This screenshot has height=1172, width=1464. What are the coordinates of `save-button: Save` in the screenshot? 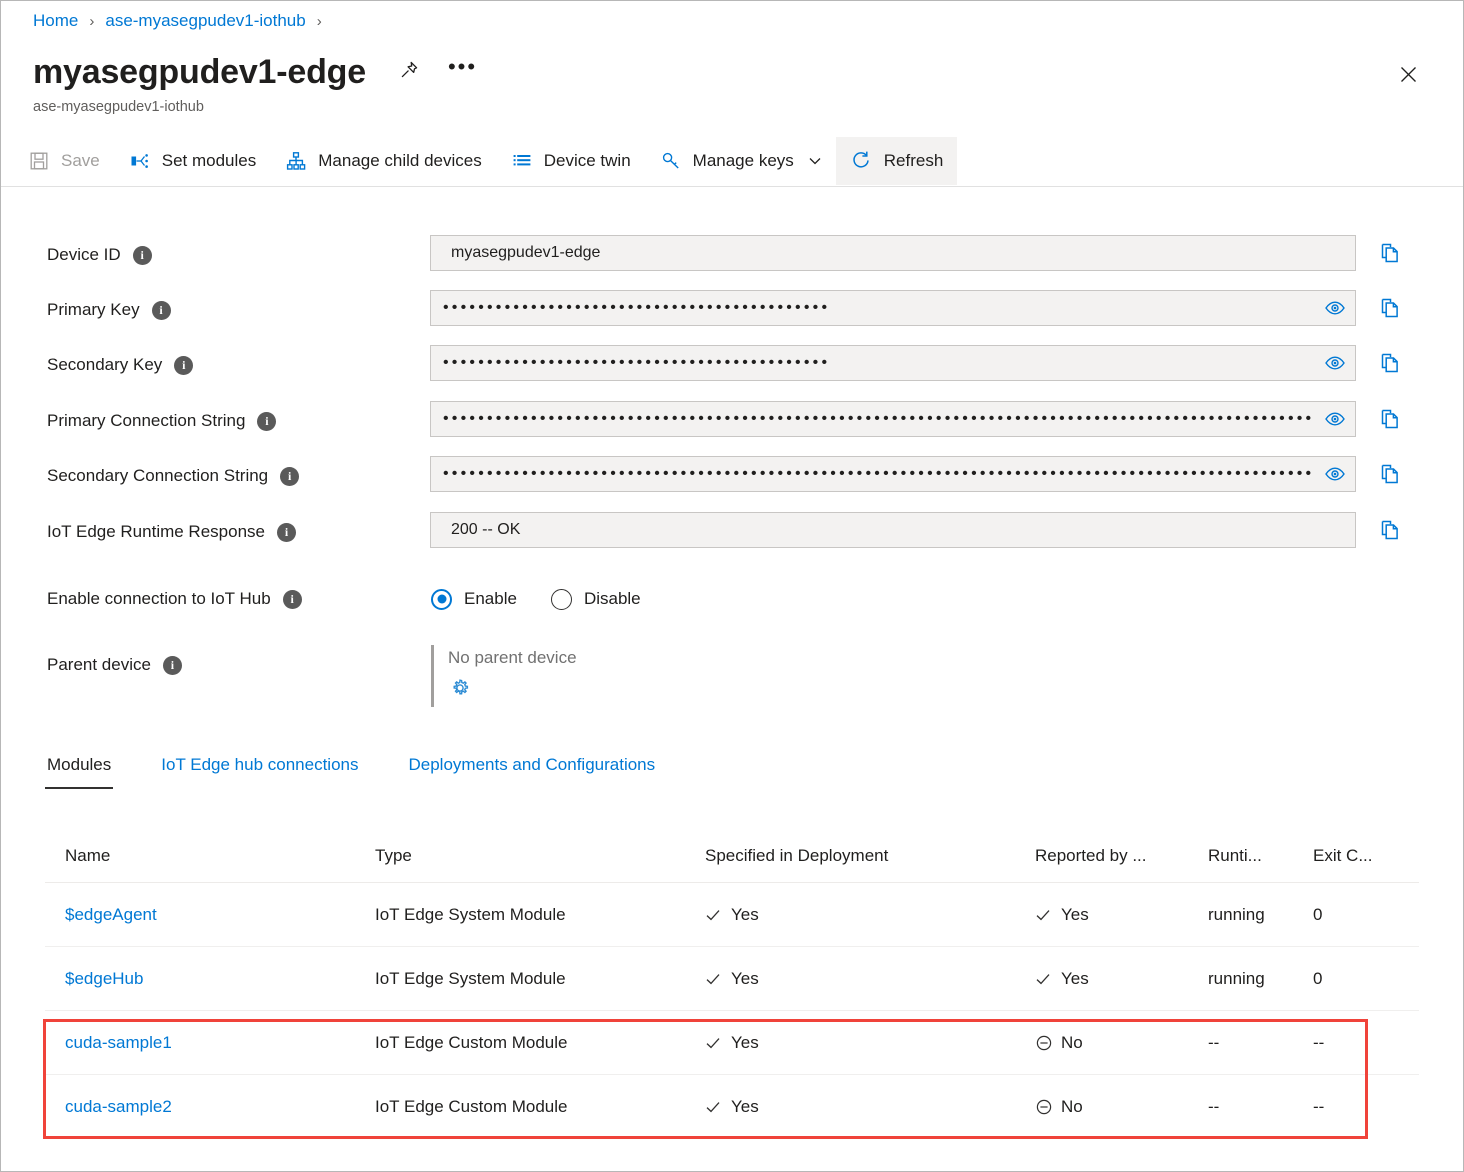 It's located at (63, 161).